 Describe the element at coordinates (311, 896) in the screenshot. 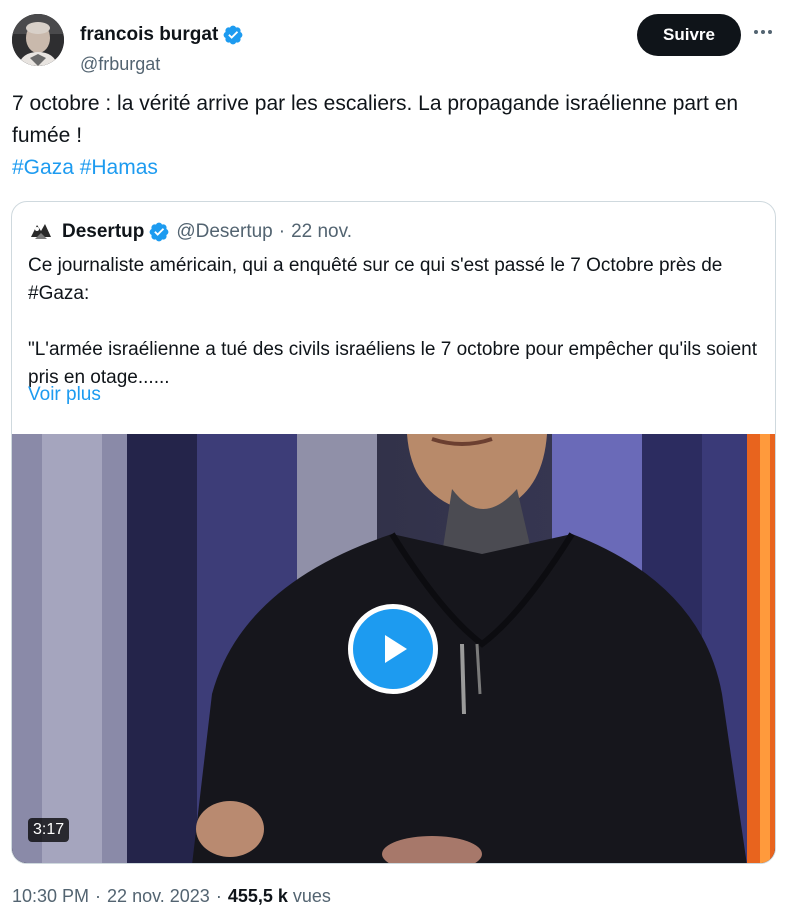

I see `views-label: vues` at that location.